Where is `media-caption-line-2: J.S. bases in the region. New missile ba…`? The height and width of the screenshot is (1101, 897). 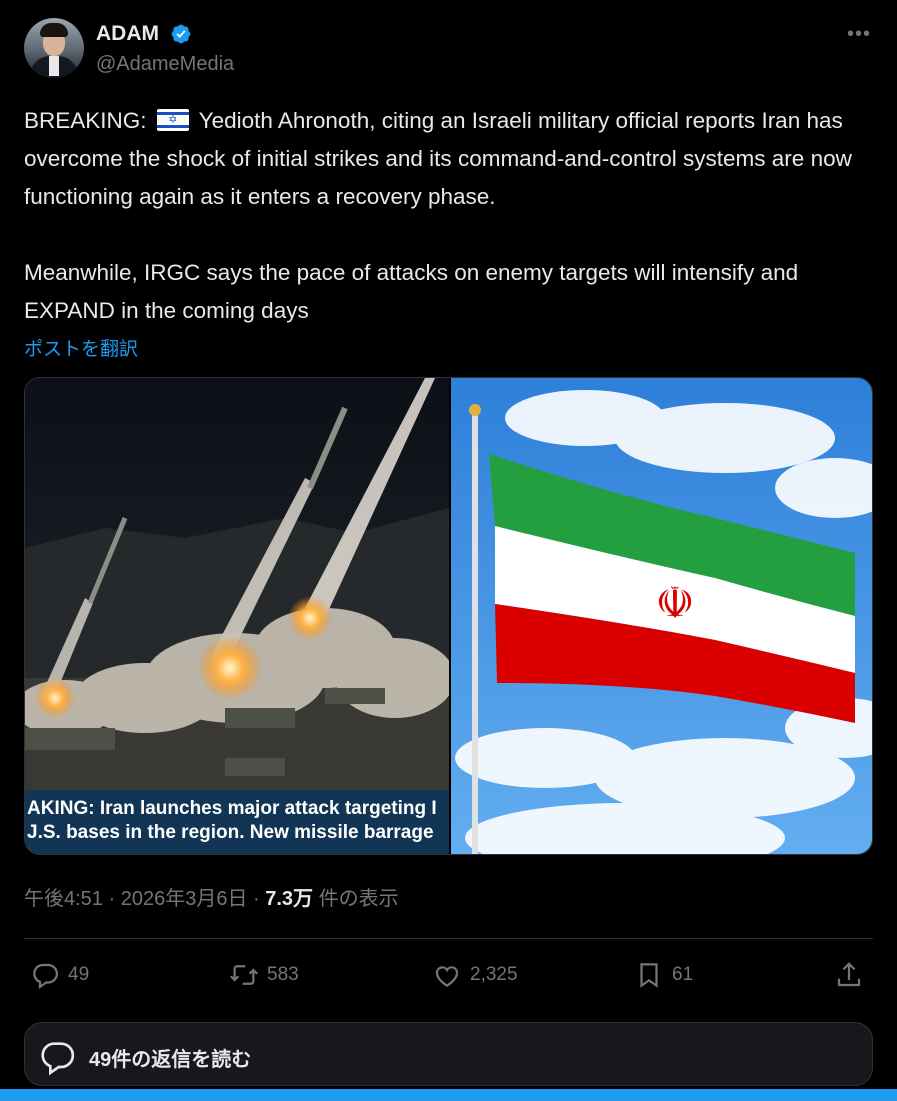 media-caption-line-2: J.S. bases in the region. New missile ba… is located at coordinates (230, 832).